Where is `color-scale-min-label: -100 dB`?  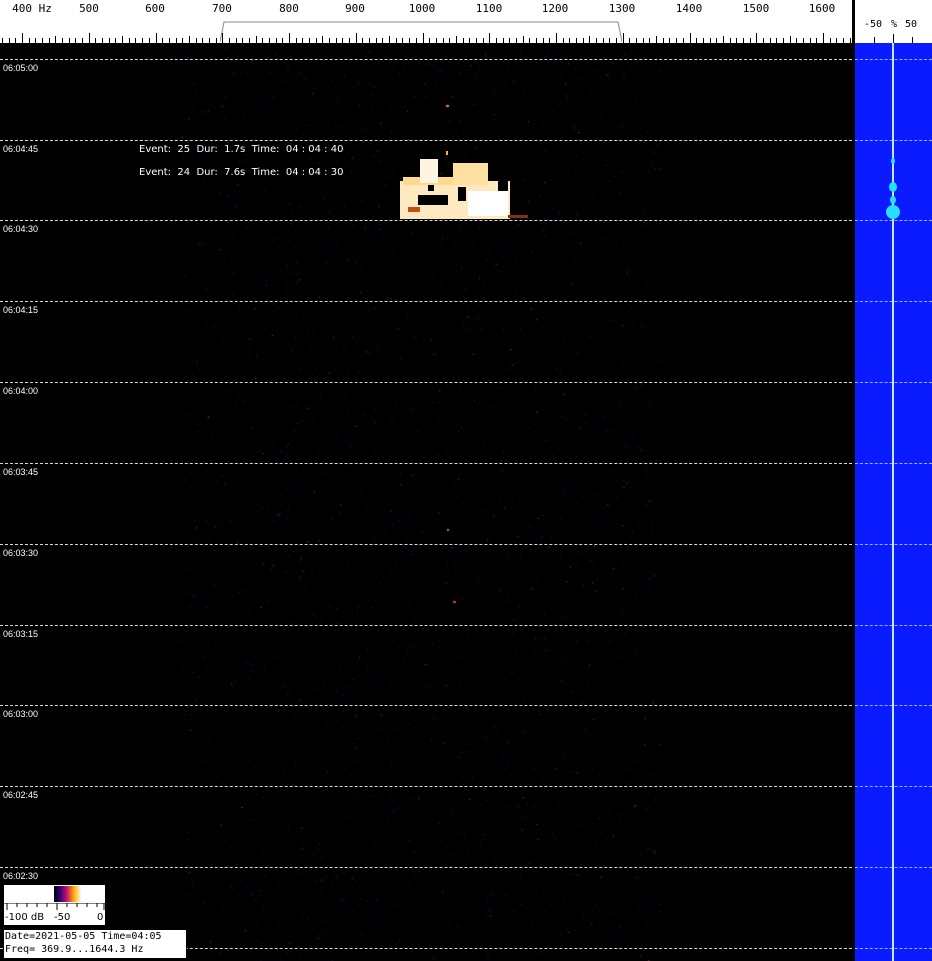
color-scale-min-label: -100 dB is located at coordinates (25, 917).